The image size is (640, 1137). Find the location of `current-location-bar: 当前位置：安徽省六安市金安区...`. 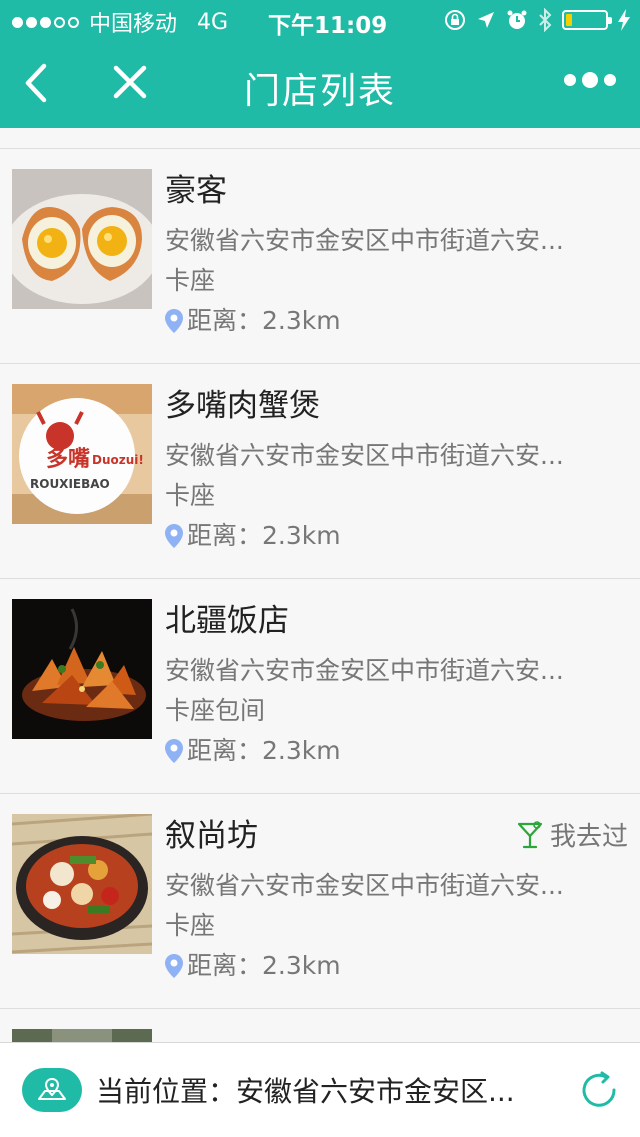

current-location-bar: 当前位置：安徽省六安市金安区... is located at coordinates (320, 1089).